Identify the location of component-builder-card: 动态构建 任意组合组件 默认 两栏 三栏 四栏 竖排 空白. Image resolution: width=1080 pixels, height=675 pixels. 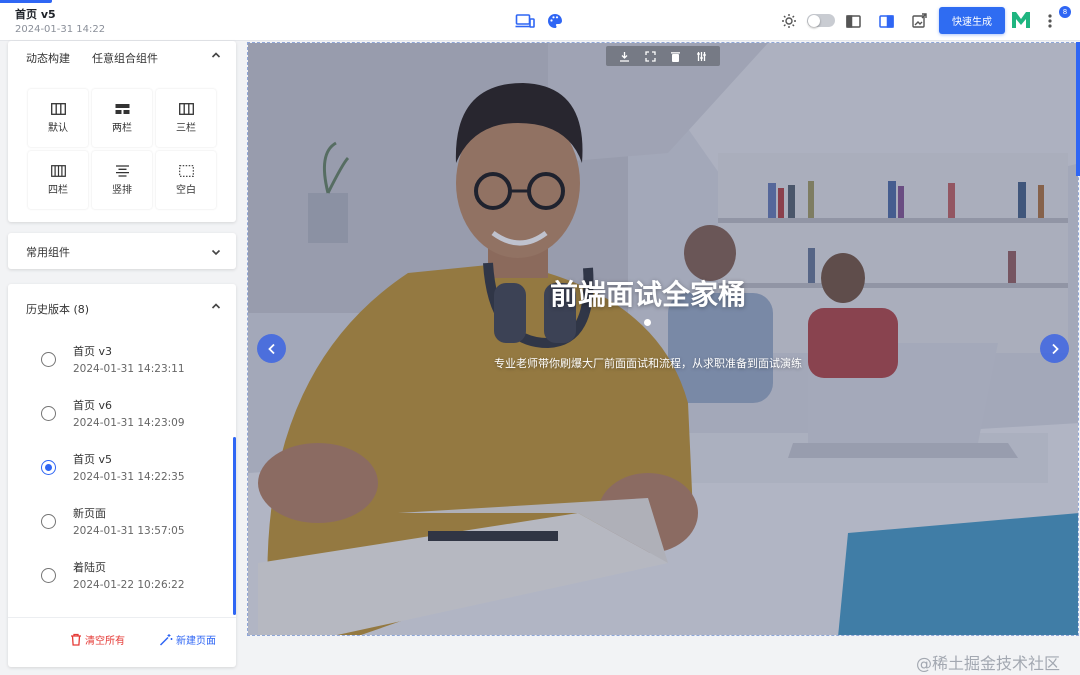
(122, 131).